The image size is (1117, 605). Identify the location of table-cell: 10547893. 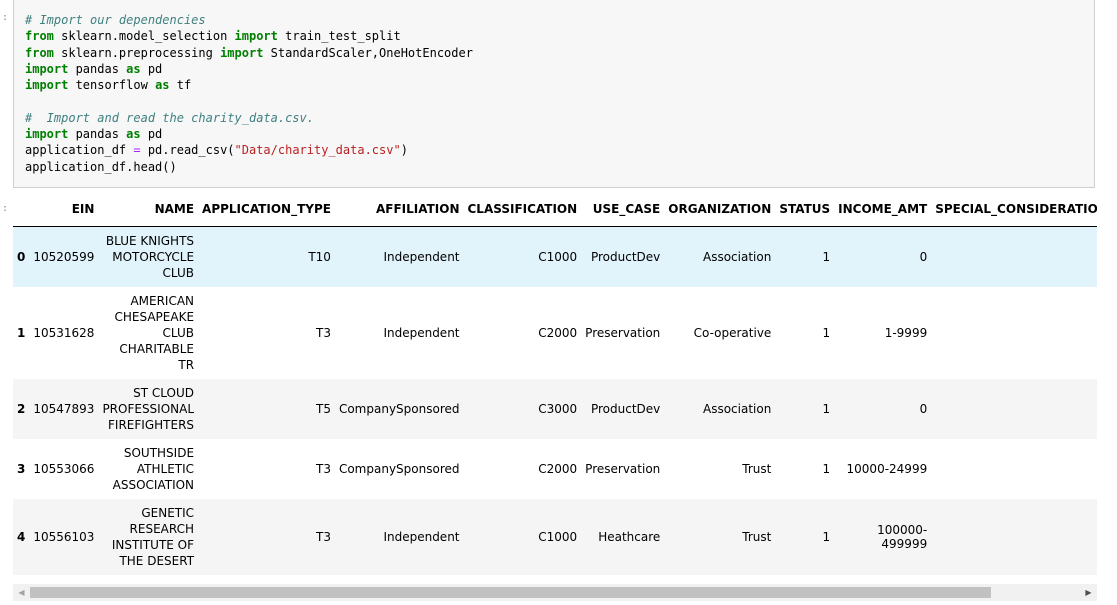
(64, 408).